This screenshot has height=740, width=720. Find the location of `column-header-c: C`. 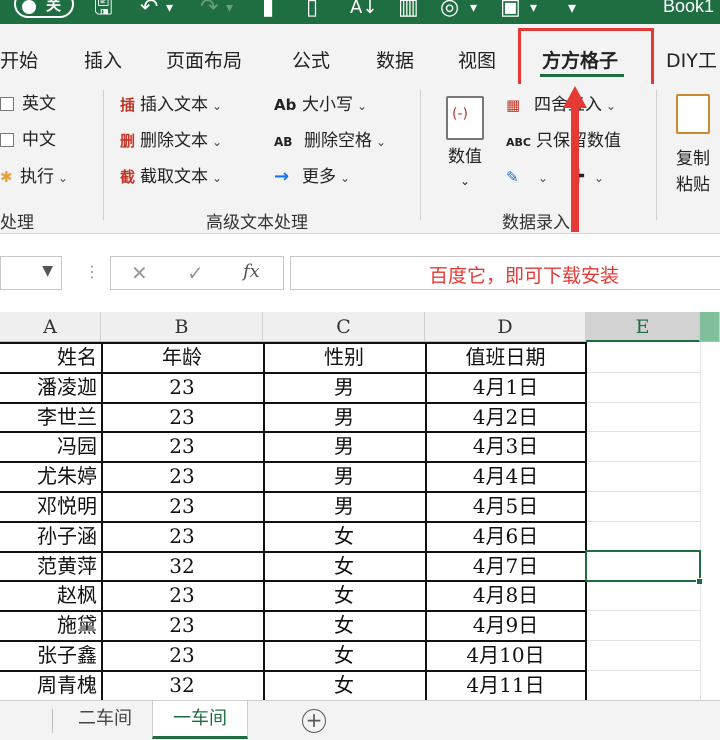

column-header-c: C is located at coordinates (344, 327).